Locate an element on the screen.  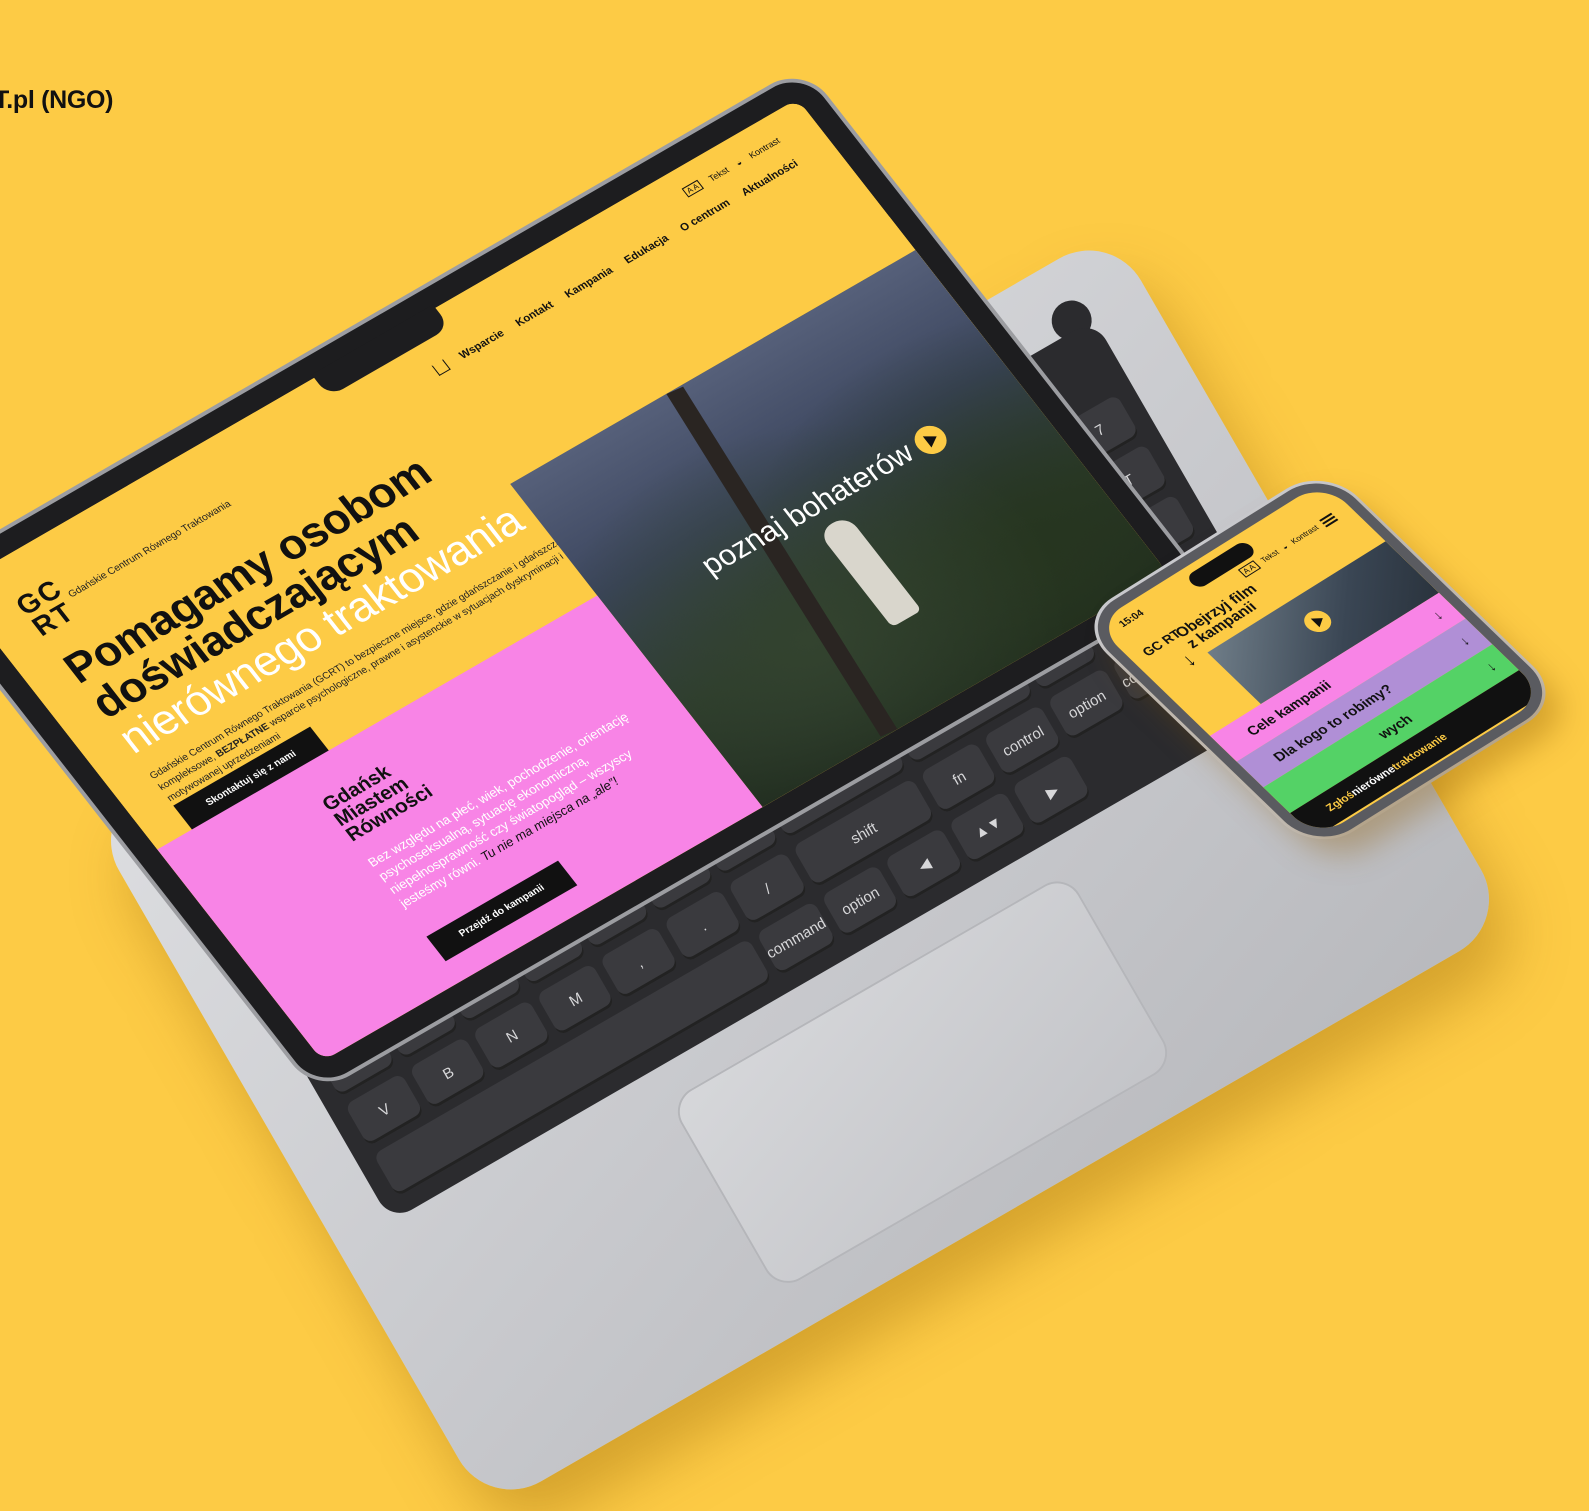
phone-accessibility-toolbar: A A Tekst ◒ Kontrast is located at coordinates (1288, 545).